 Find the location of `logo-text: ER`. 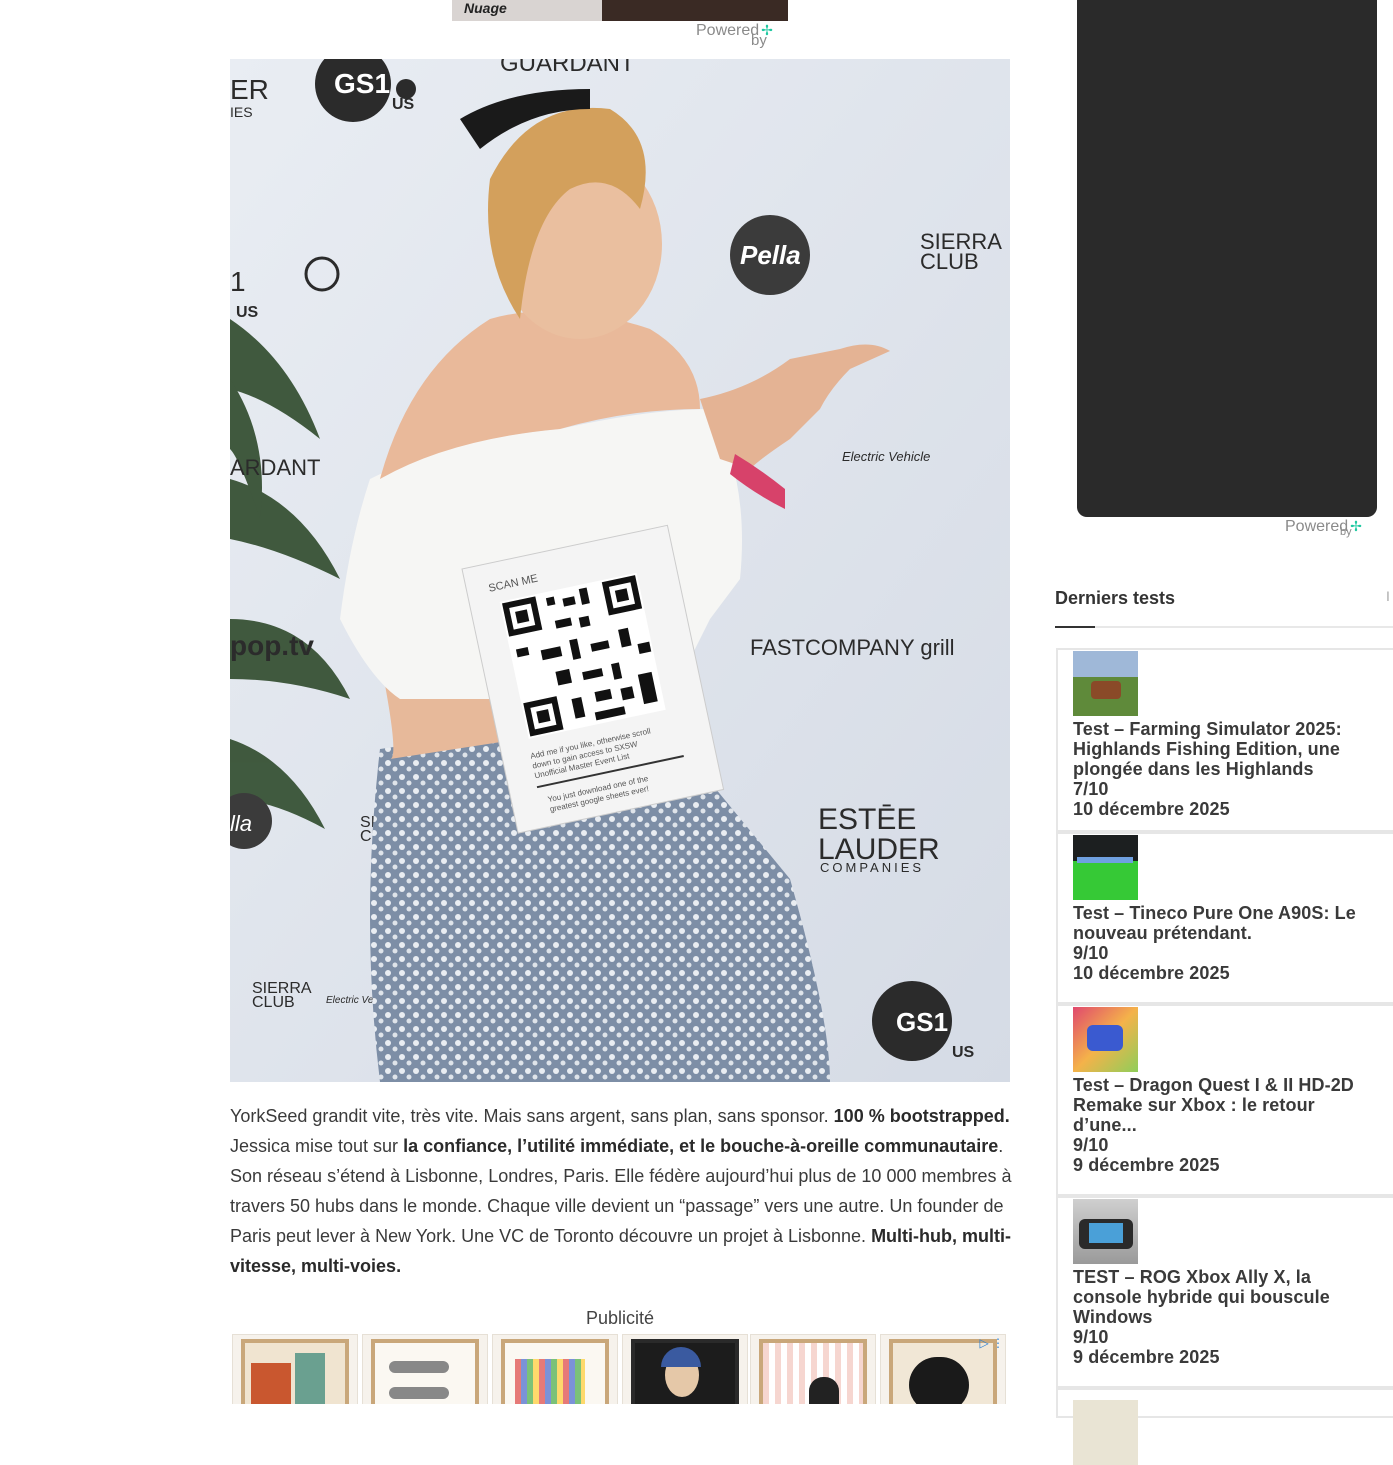

logo-text: ER is located at coordinates (249, 89).